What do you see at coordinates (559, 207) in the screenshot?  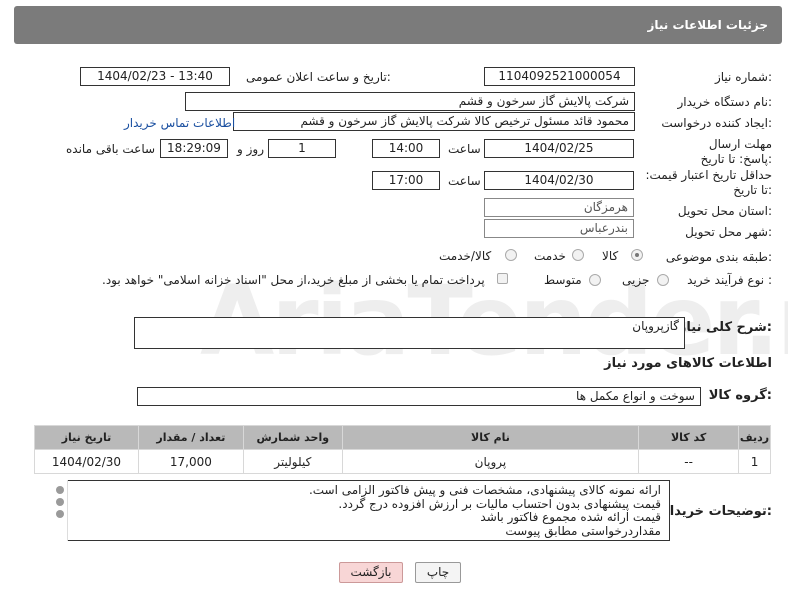 I see `province-field: هرمزگان` at bounding box center [559, 207].